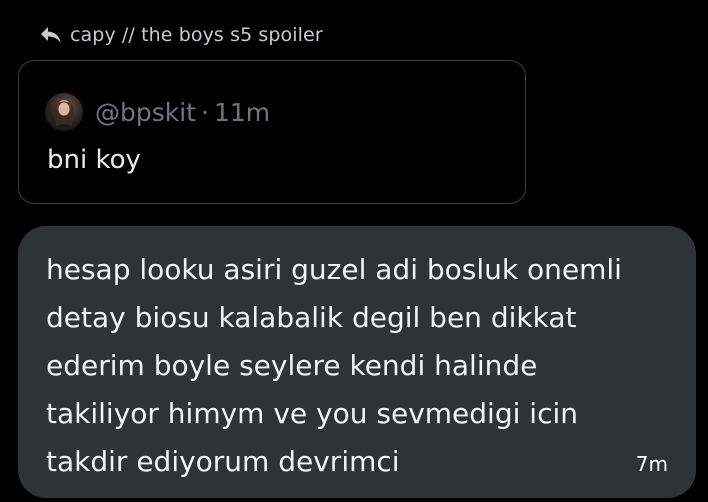  I want to click on reply-arrow-icon, so click(51, 35).